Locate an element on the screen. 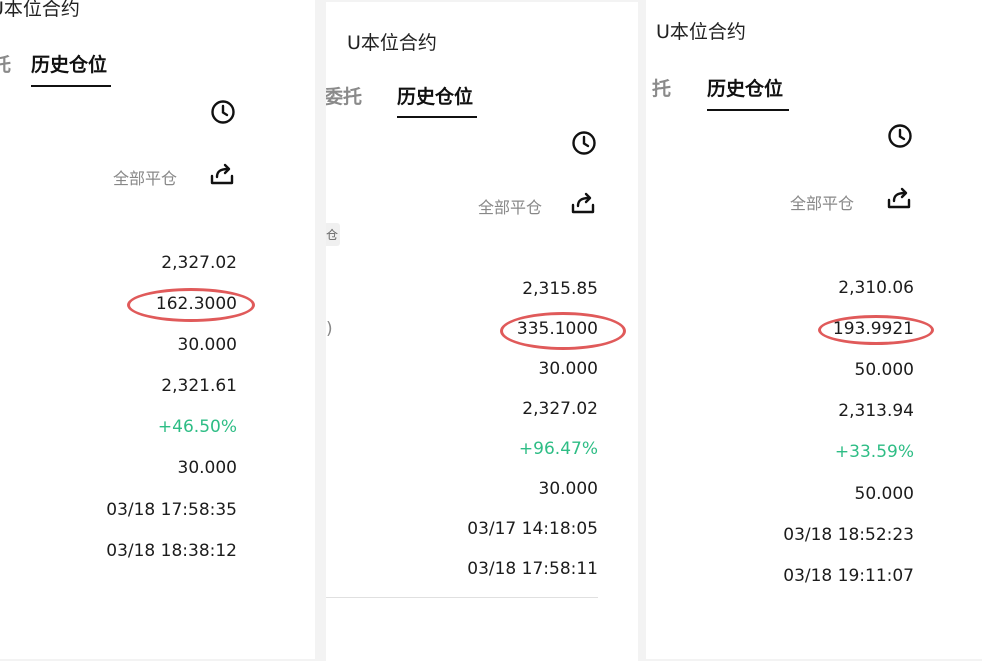 The width and height of the screenshot is (982, 661). close-price: 2,327.02 is located at coordinates (560, 409).